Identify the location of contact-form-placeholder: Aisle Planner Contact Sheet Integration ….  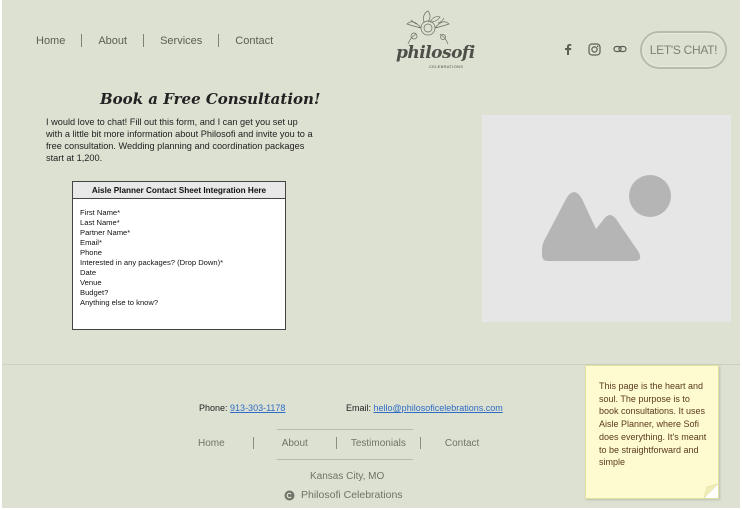
(179, 255).